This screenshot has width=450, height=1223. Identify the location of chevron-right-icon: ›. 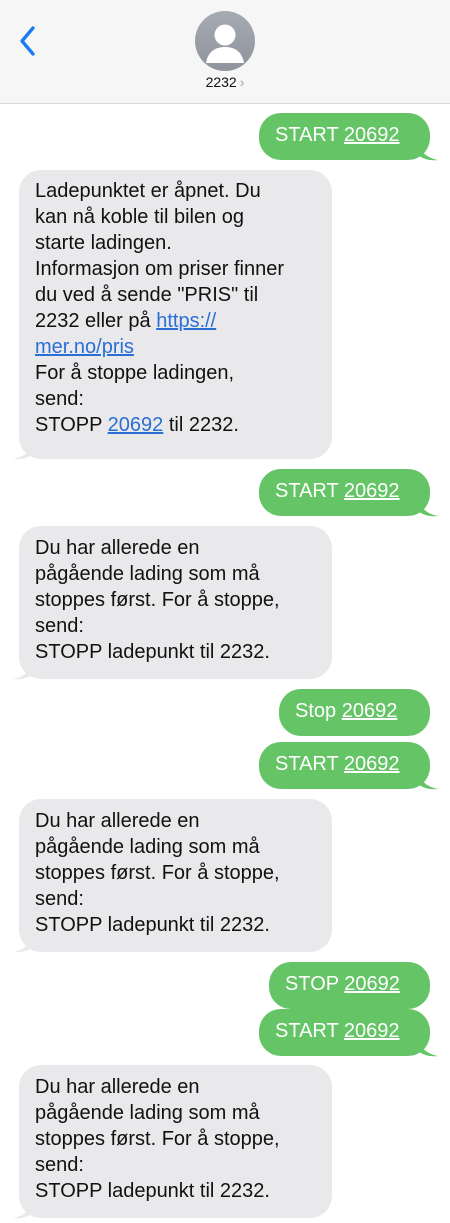
(242, 82).